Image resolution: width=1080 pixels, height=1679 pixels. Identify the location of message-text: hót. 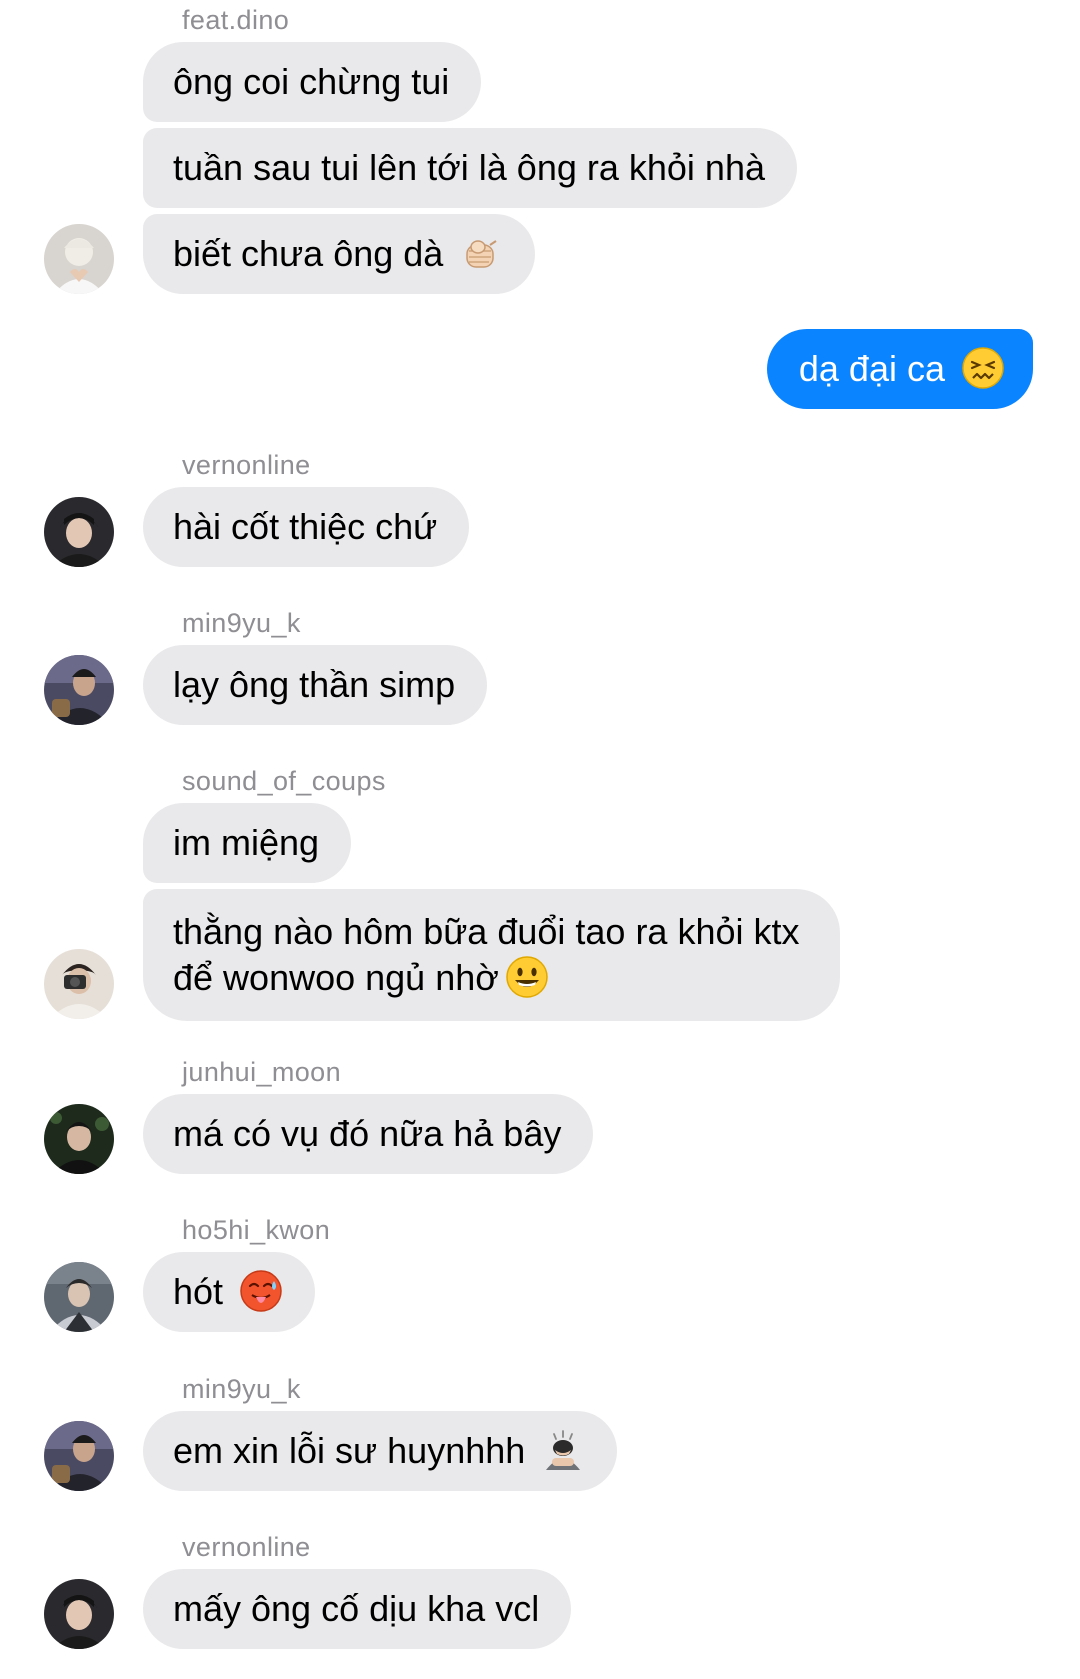
(198, 1291).